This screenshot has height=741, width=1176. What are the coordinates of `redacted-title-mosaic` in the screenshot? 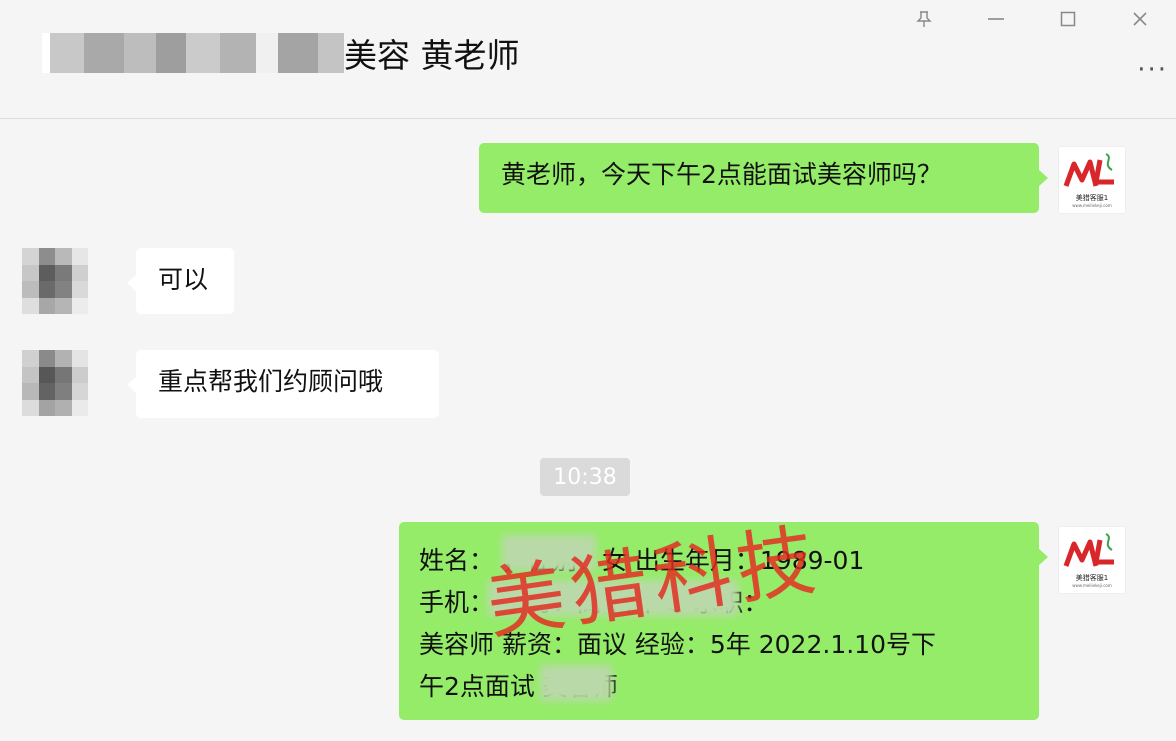 It's located at (193, 53).